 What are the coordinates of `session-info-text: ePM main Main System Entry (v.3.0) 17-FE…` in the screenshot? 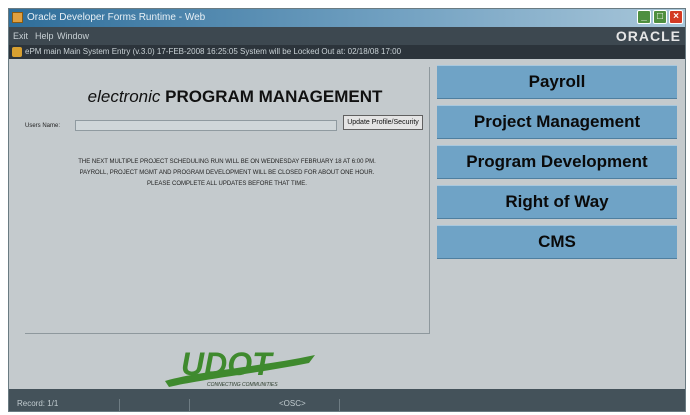 It's located at (213, 51).